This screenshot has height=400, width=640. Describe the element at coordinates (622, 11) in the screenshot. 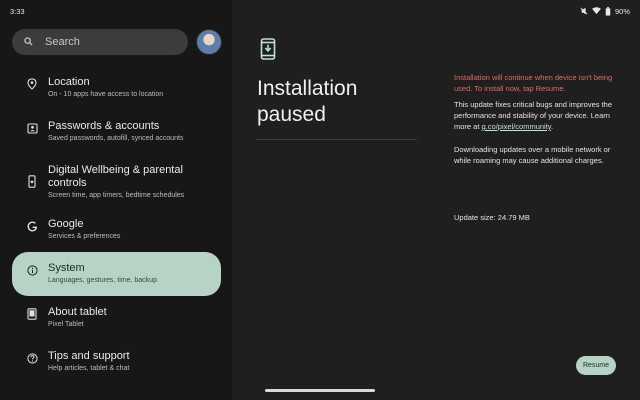

I see `battery-percent: 90%` at that location.